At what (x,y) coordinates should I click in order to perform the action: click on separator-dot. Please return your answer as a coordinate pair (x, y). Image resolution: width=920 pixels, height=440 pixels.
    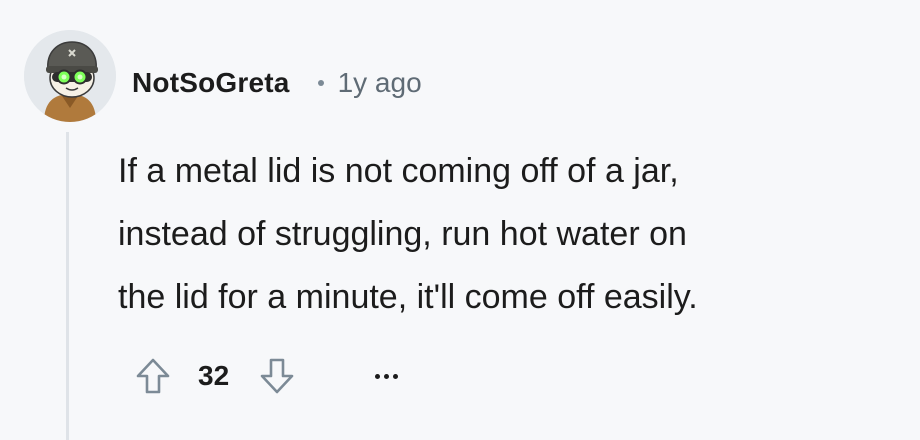
    Looking at the image, I should click on (320, 83).